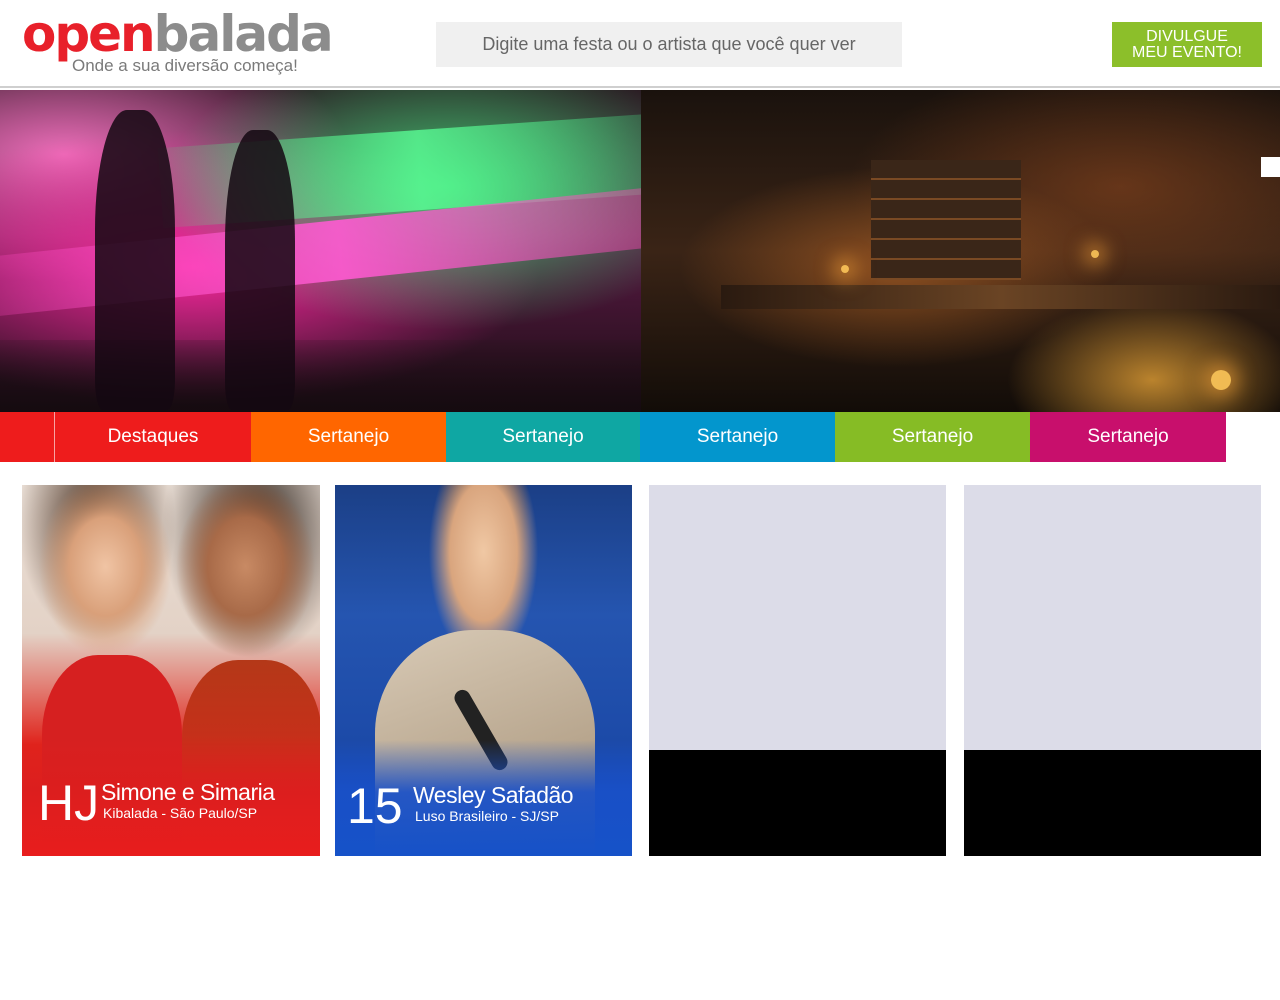  What do you see at coordinates (493, 795) in the screenshot?
I see `event-artist: Wesley Safadão` at bounding box center [493, 795].